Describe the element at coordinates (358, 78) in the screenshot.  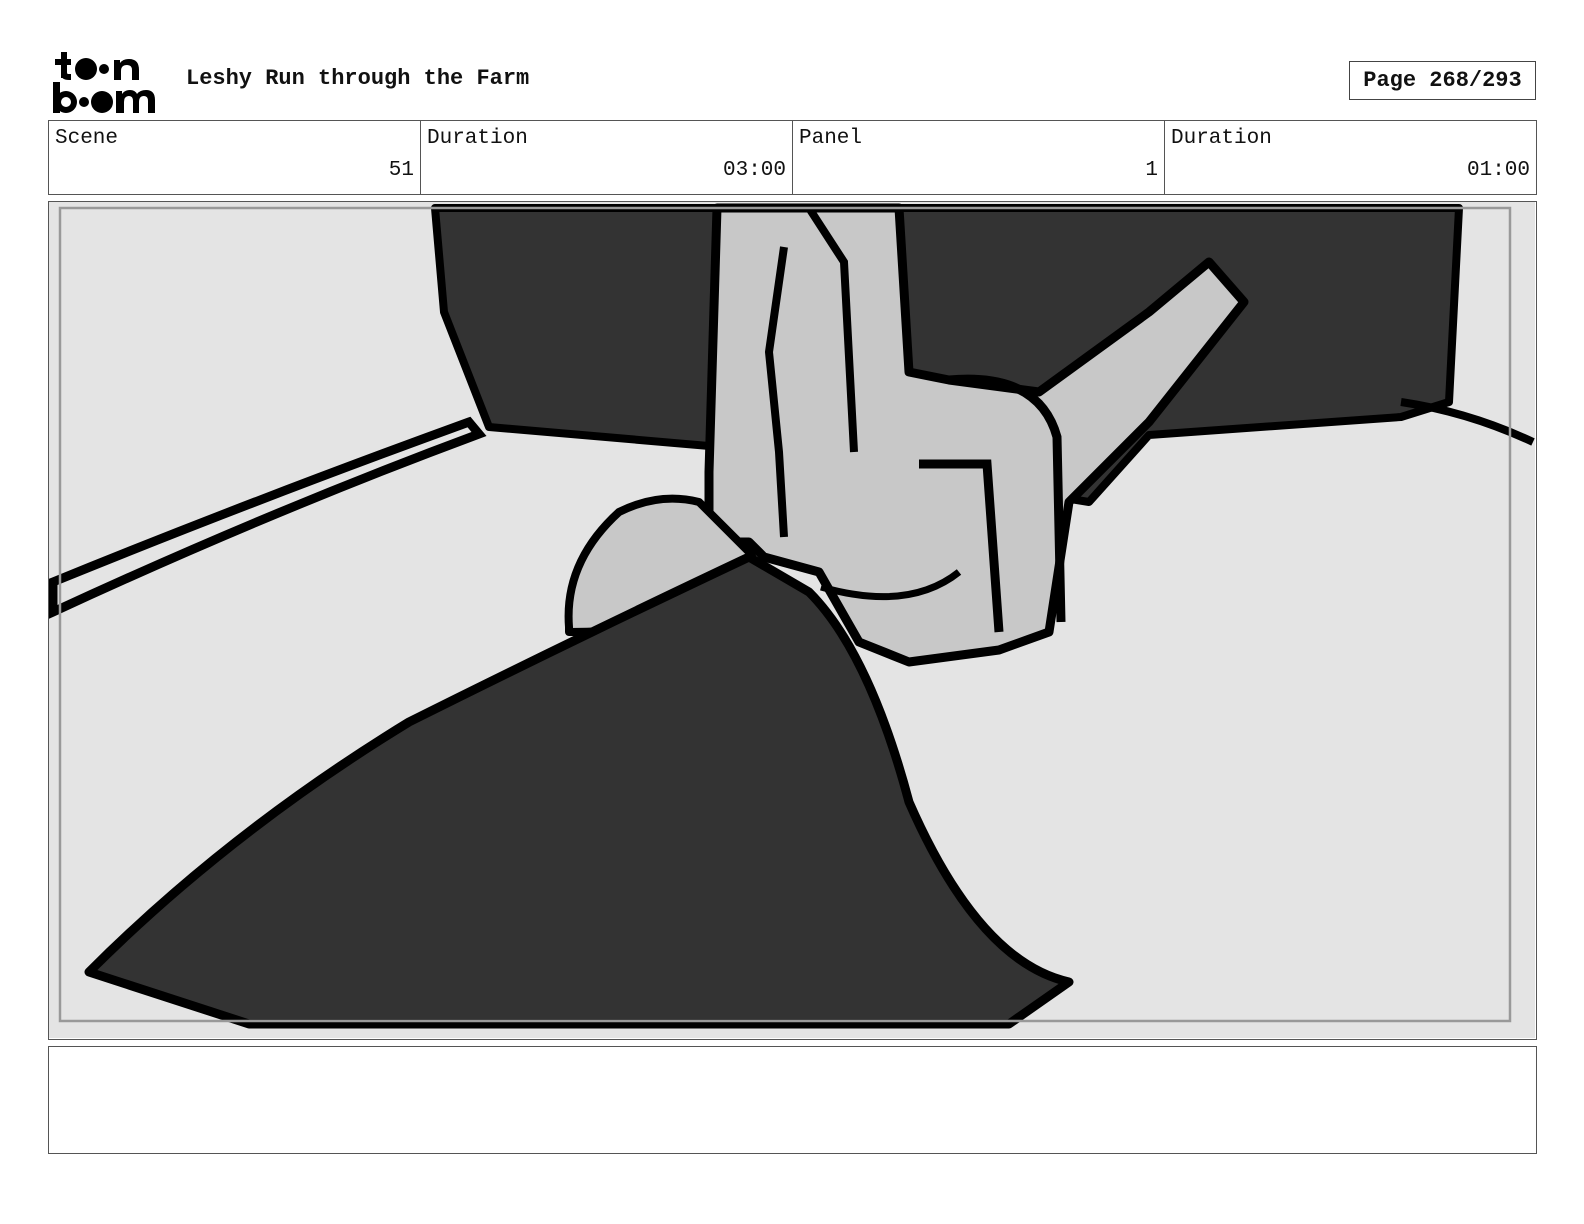
I see `project-title: Leshy Run through the Farm` at that location.